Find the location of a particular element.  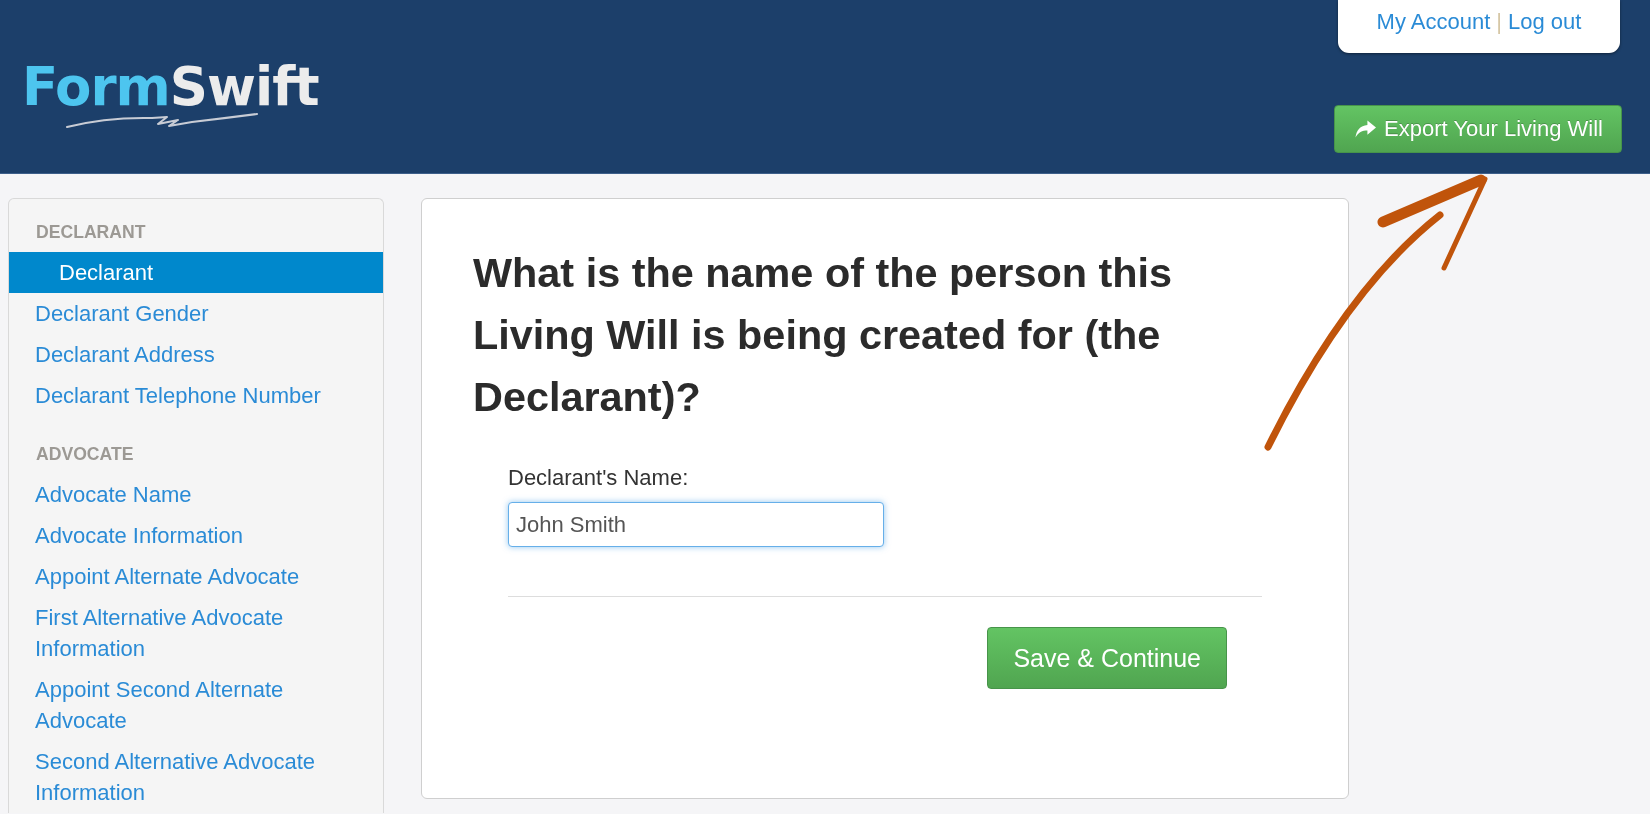

sidebar-link: Appoint Alternate Advocate is located at coordinates (196, 576).